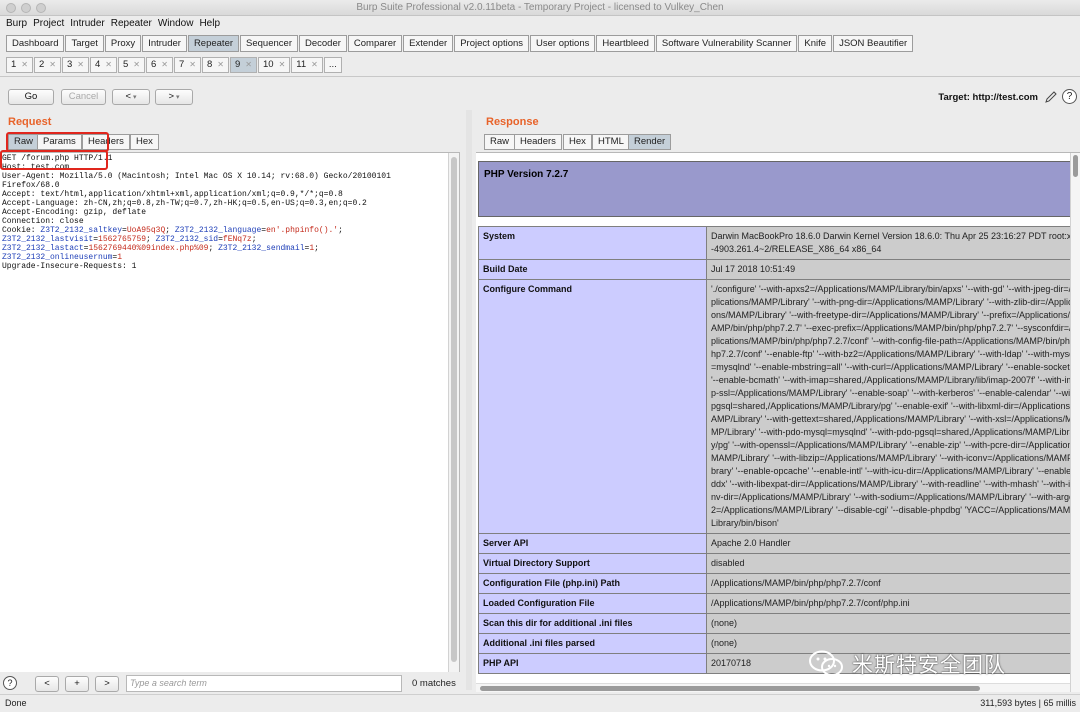  I want to click on tab-decoder: Decoder, so click(322, 43).